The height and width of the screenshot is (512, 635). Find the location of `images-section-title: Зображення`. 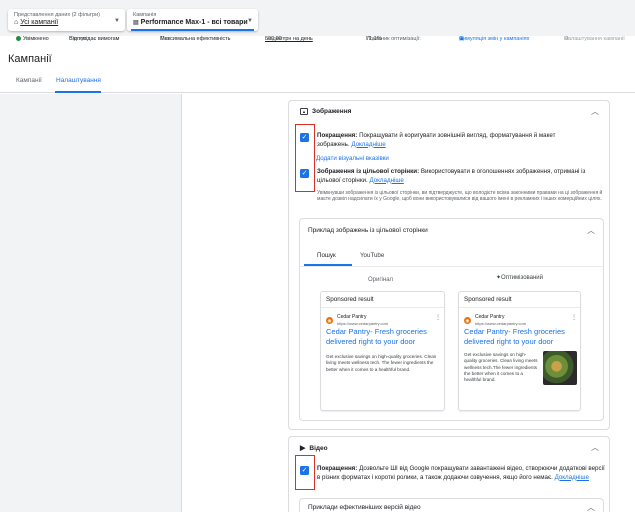

images-section-title: Зображення is located at coordinates (332, 111).